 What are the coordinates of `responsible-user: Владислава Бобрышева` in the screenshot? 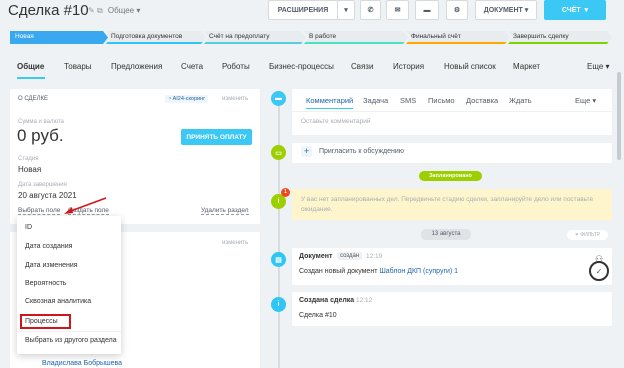 It's located at (82, 363).